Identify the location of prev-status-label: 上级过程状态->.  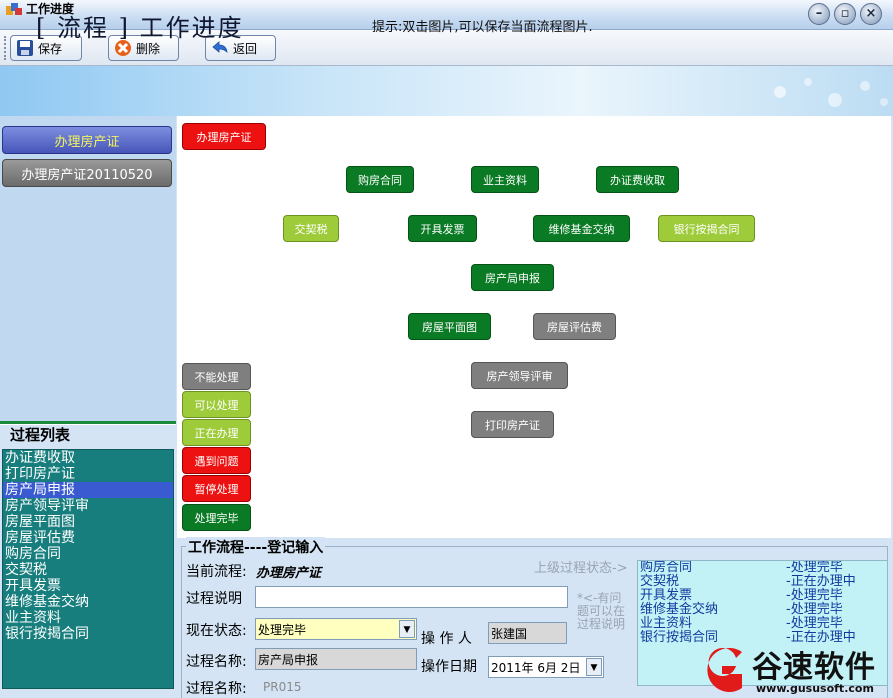
(581, 568).